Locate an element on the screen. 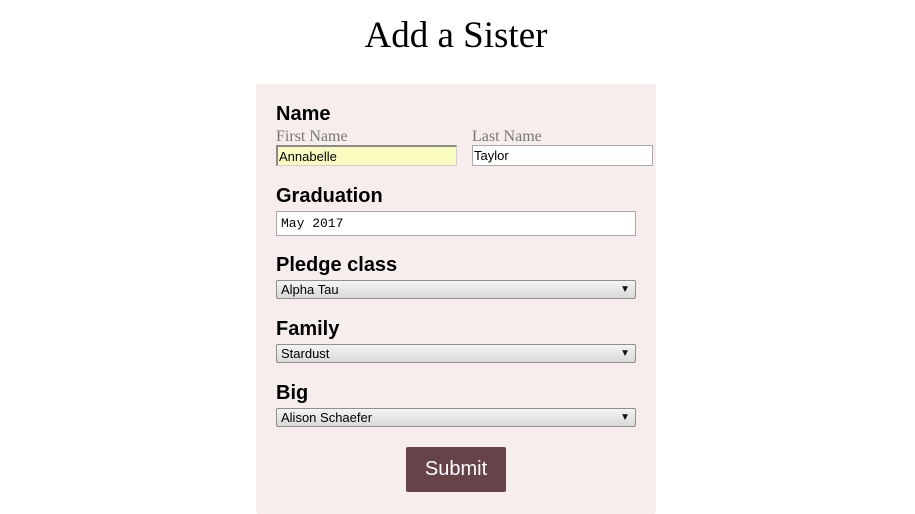 Image resolution: width=915 pixels, height=514 pixels. submit-button: Submit is located at coordinates (456, 469).